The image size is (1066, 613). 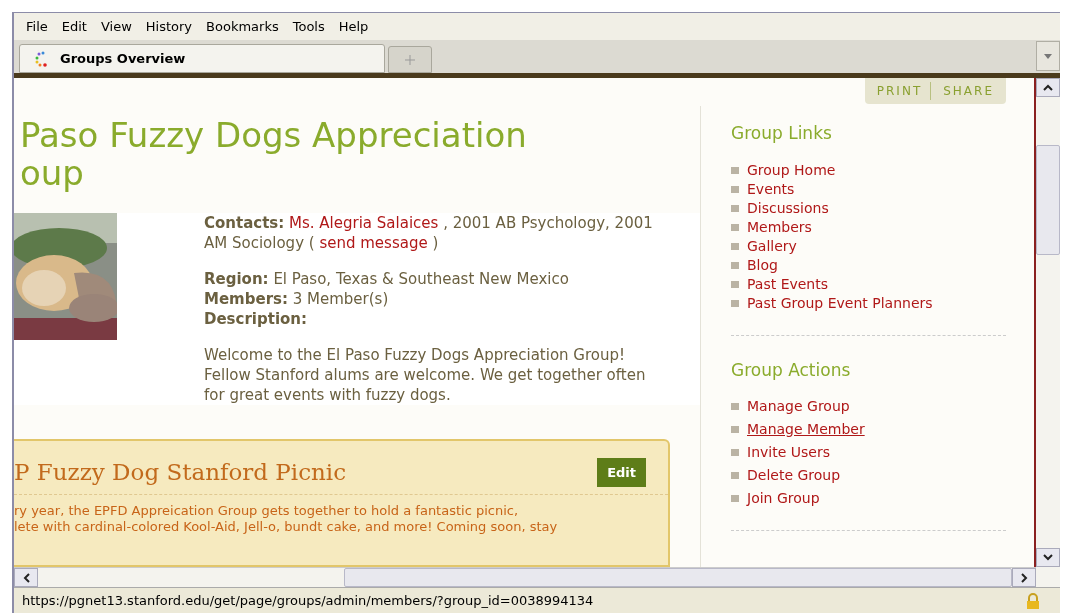 What do you see at coordinates (387, 279) in the screenshot?
I see `region-text: Region: El Paso, Texas & Southeast New Mexico` at bounding box center [387, 279].